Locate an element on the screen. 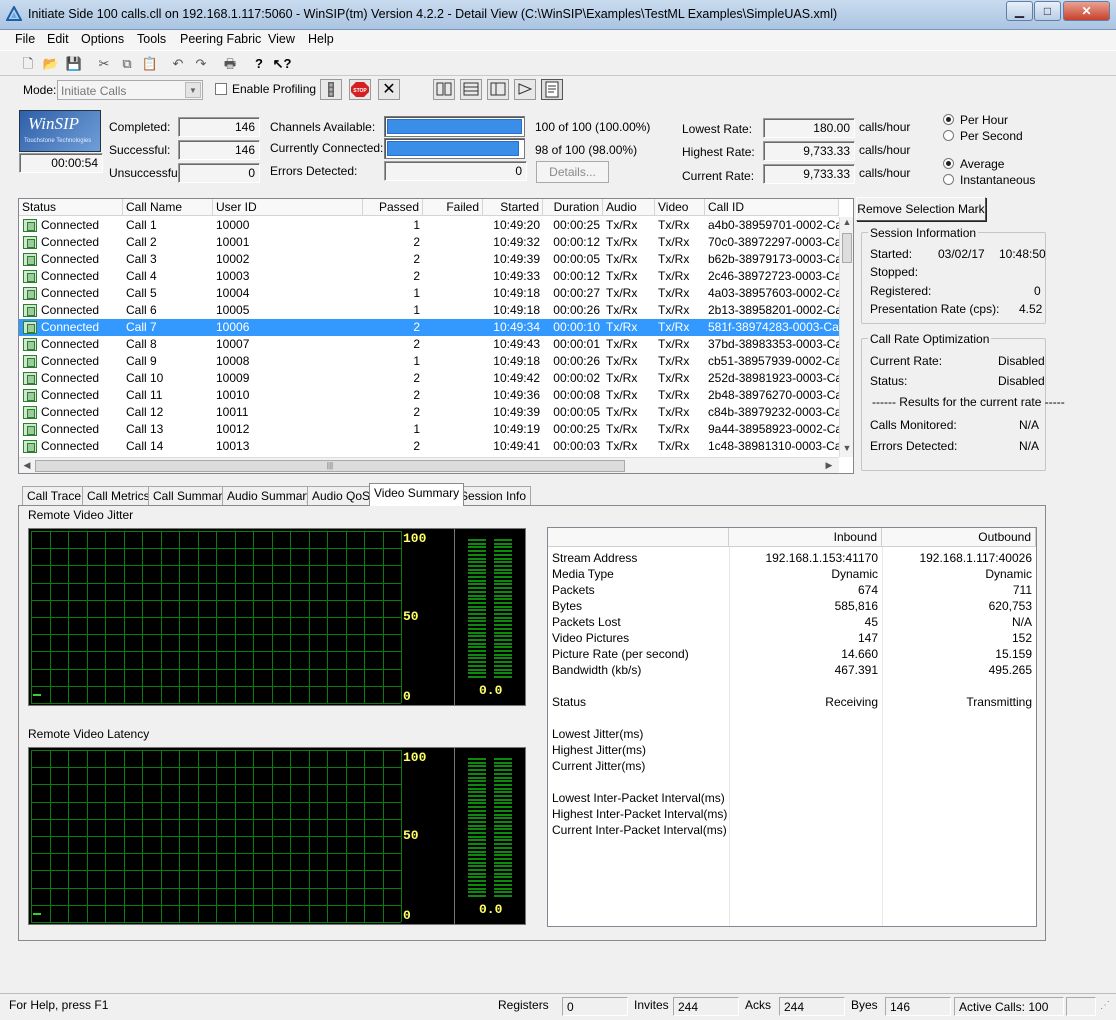  vertical-scrollbar: ▲ ▼ is located at coordinates (846, 337).